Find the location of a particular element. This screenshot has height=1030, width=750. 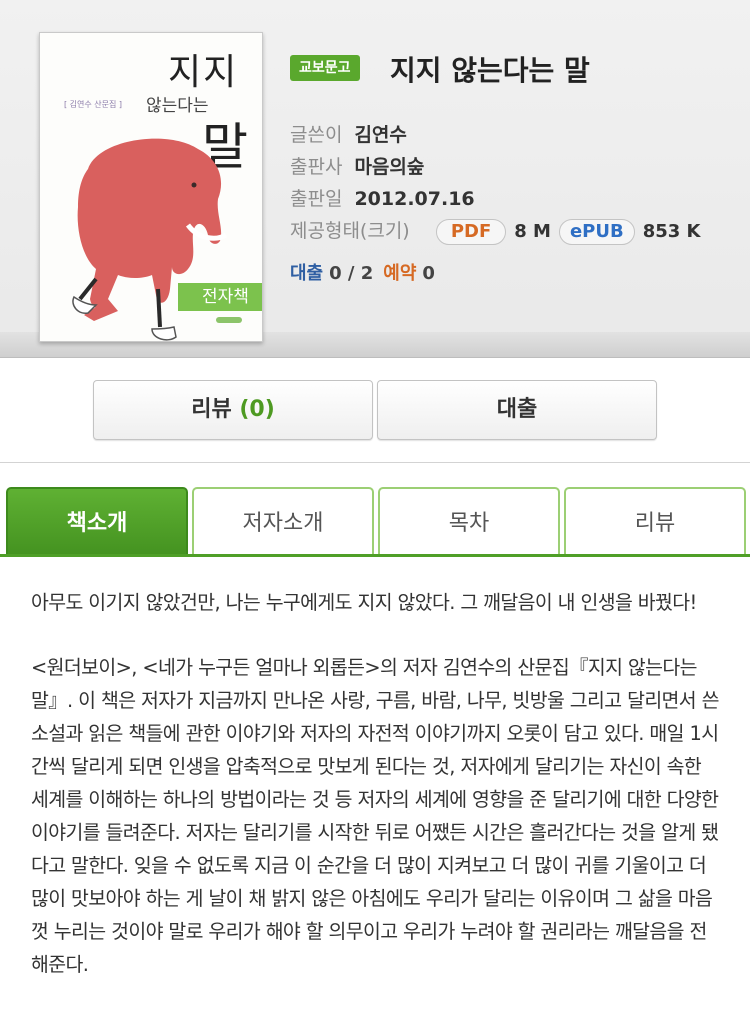

meta-date-row: 출판일 2012.07.16 is located at coordinates (382, 197).